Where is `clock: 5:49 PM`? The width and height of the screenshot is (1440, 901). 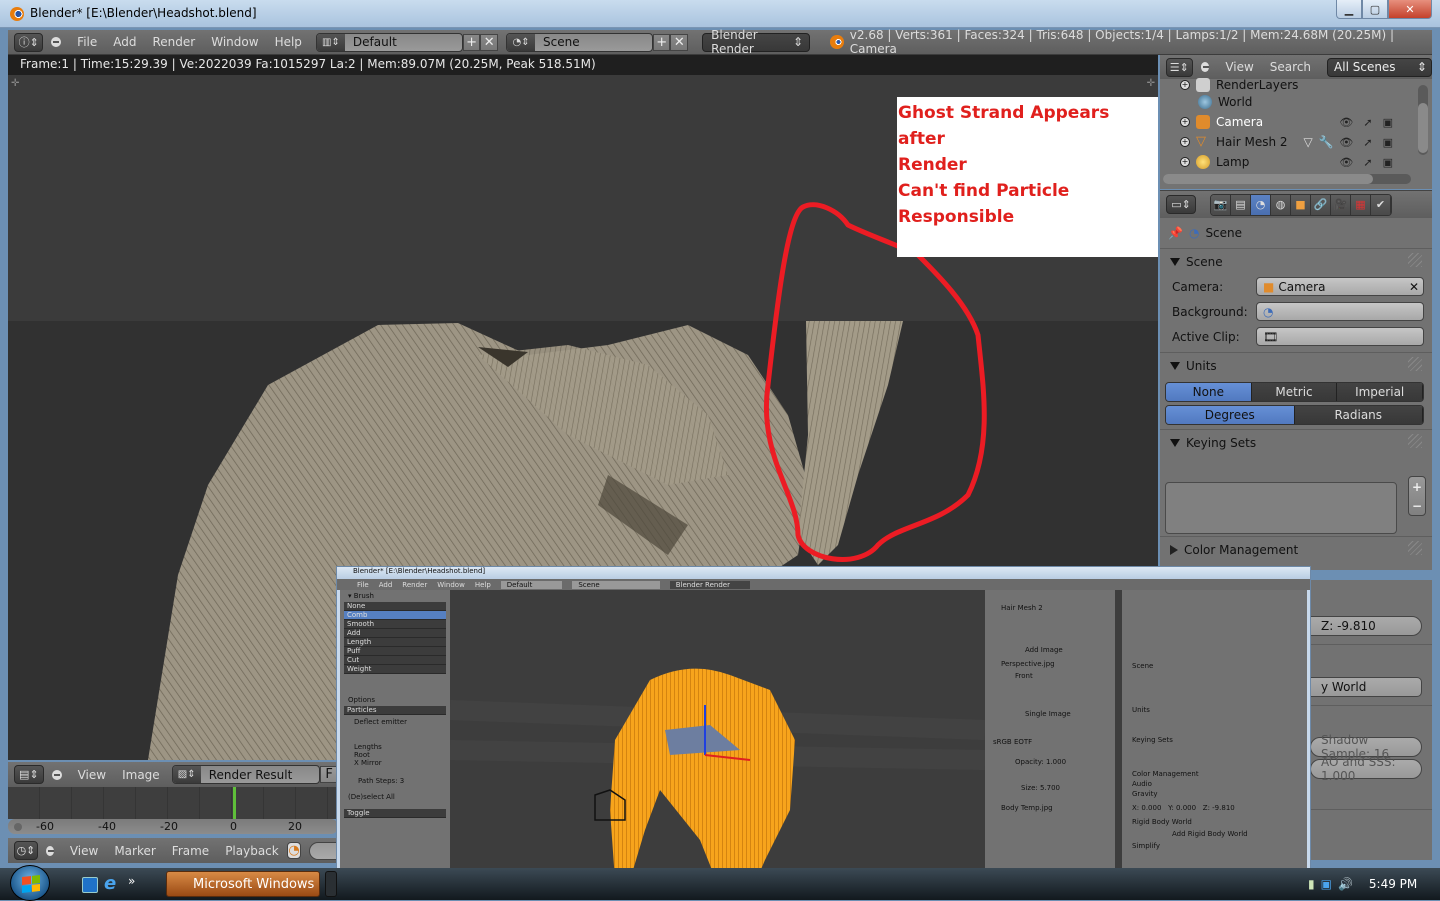 clock: 5:49 PM is located at coordinates (1393, 884).